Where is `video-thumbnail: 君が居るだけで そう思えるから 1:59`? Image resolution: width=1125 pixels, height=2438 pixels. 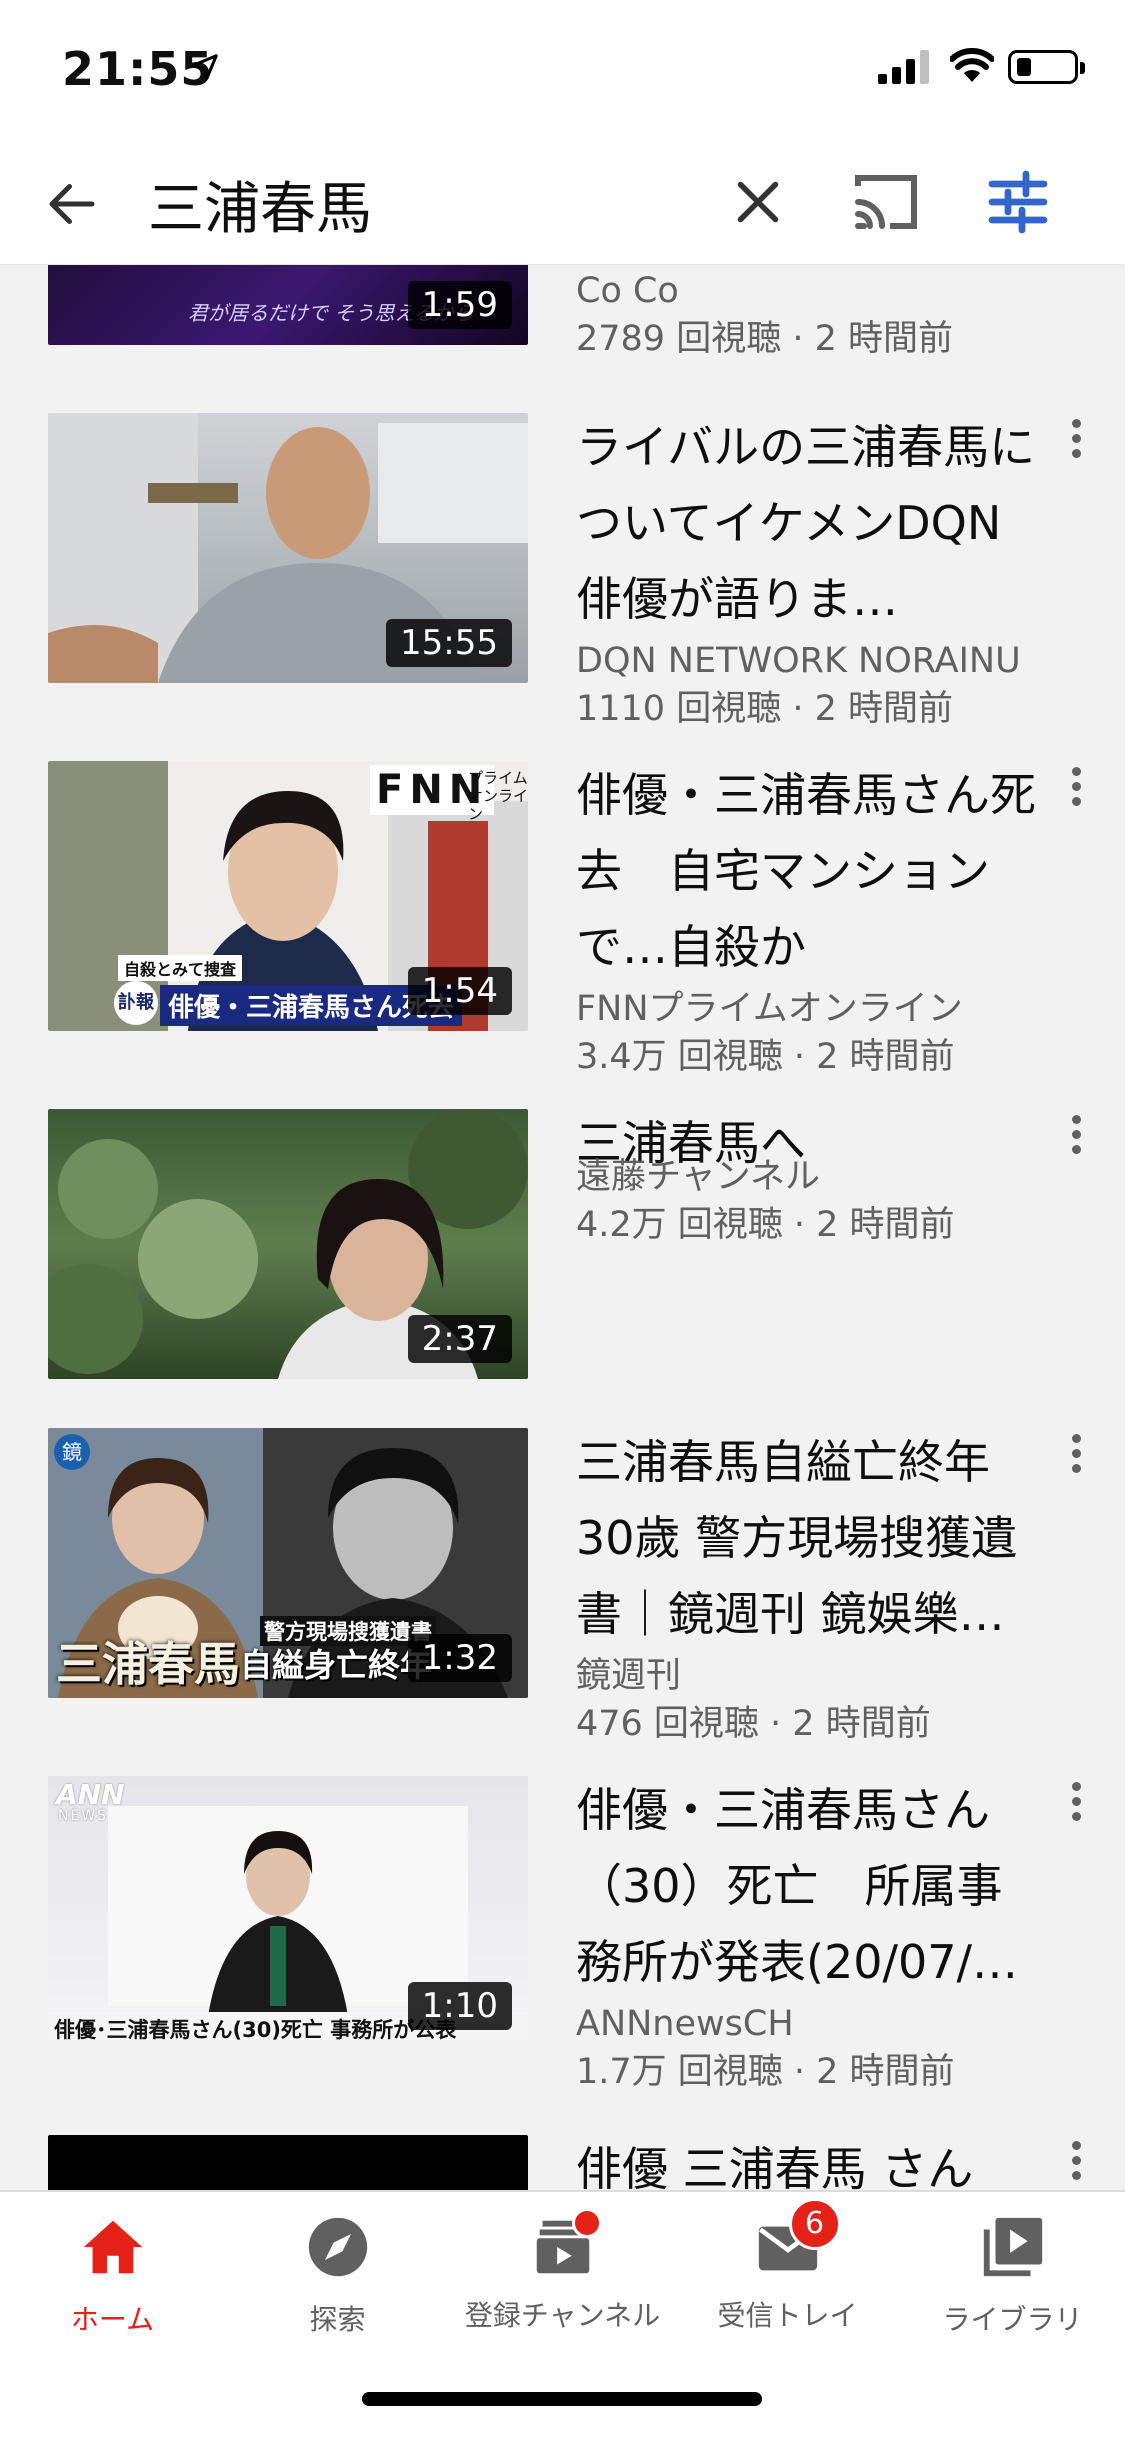 video-thumbnail: 君が居るだけで そう思えるから 1:59 is located at coordinates (288, 305).